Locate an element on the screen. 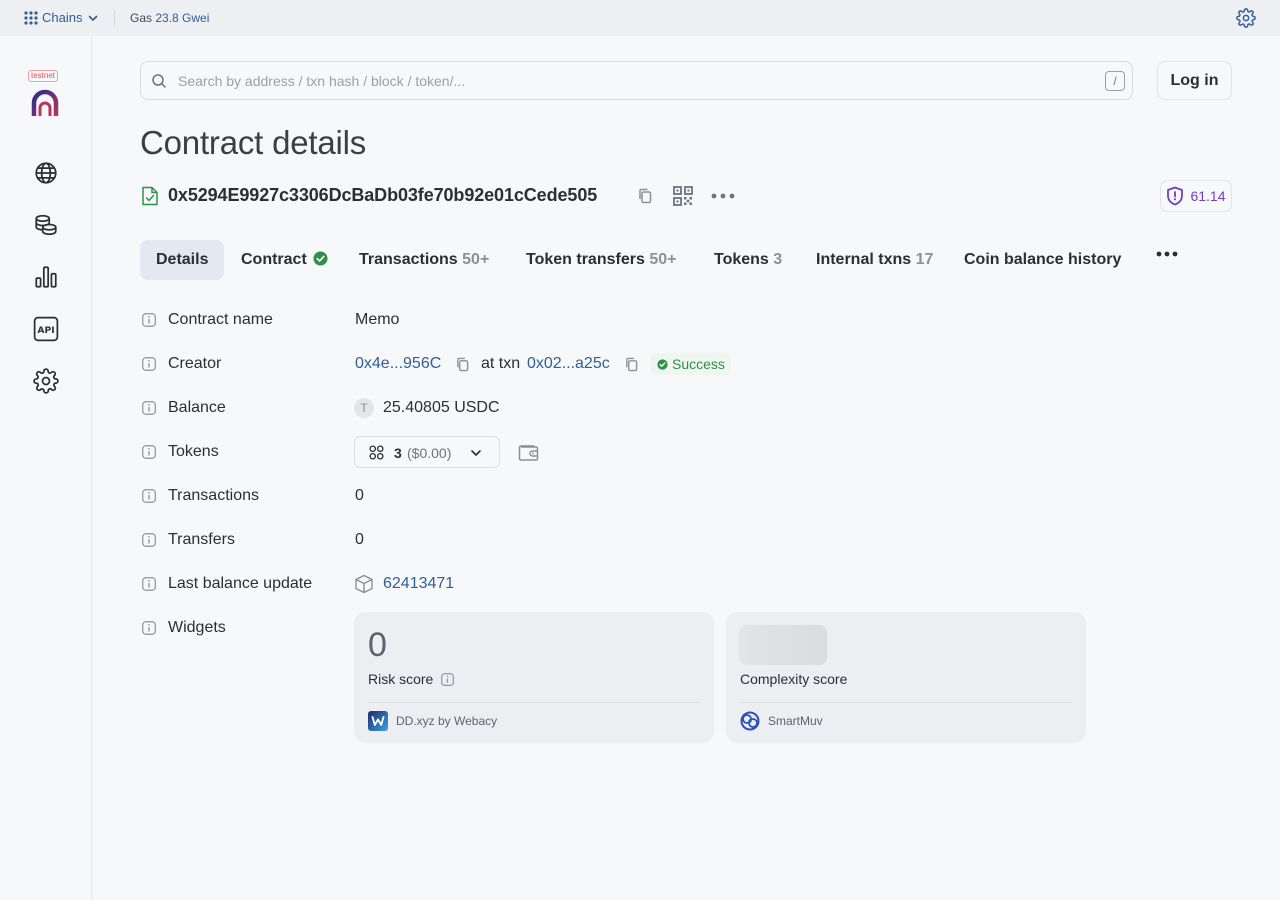 This screenshot has width=1280, height=900. shield-alert-icon is located at coordinates (1175, 196).